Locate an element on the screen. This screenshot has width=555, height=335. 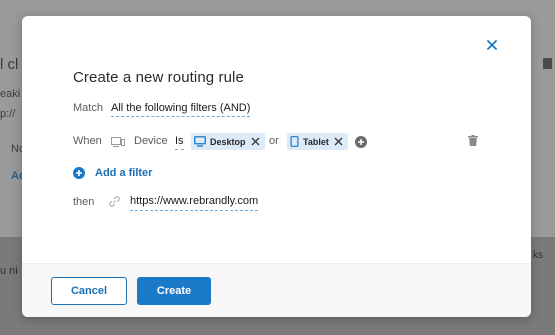
value-tag-label: Desktop is located at coordinates (228, 141).